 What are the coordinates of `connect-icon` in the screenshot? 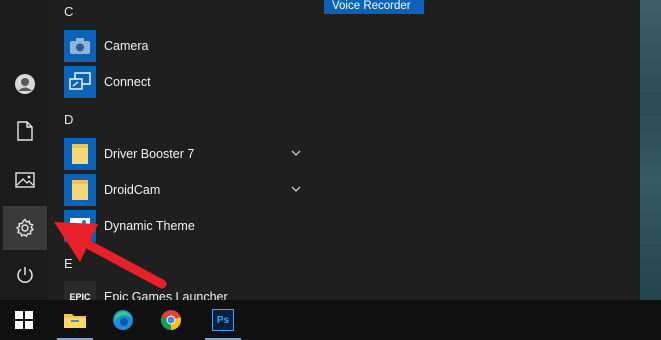 It's located at (80, 81).